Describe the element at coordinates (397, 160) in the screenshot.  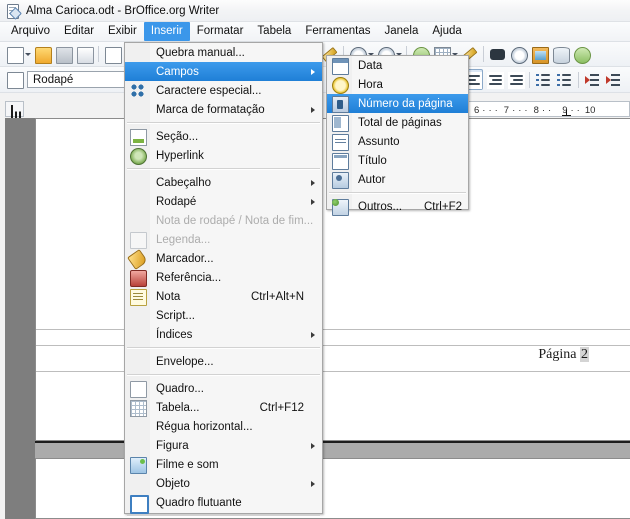
I see `submenu-item-titulo: Título` at that location.